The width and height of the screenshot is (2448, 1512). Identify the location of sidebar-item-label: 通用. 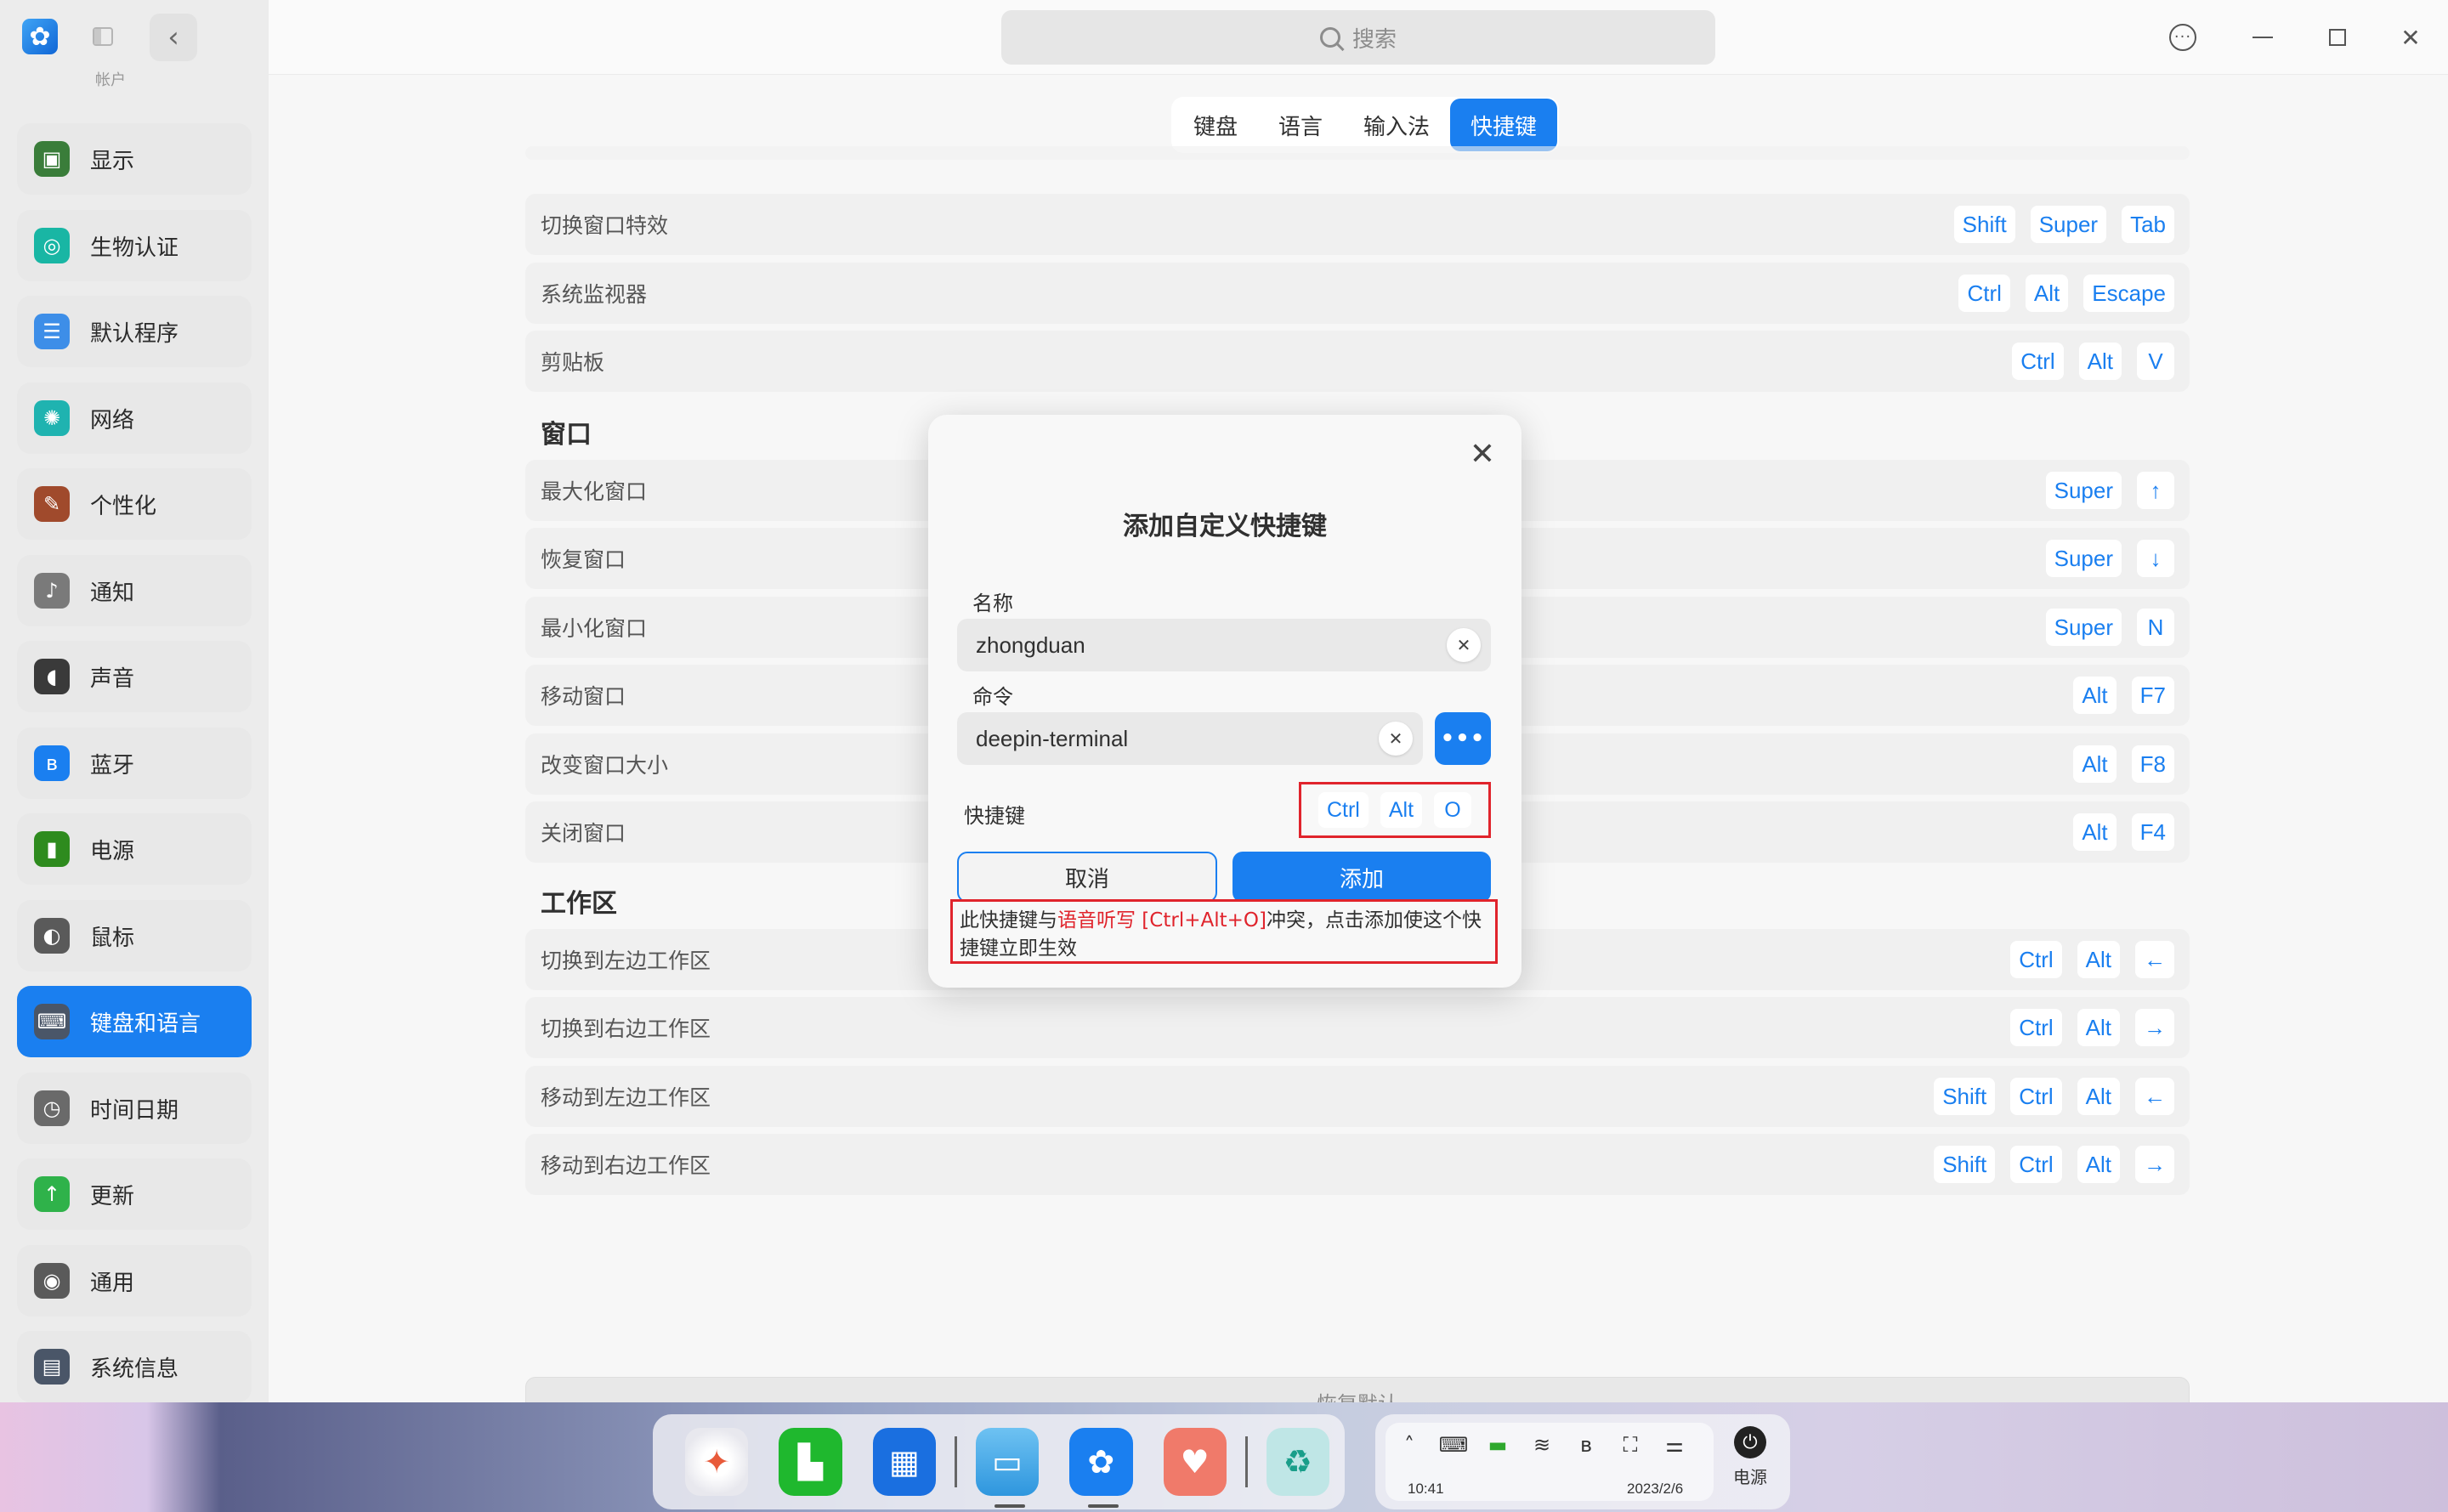
(112, 1283).